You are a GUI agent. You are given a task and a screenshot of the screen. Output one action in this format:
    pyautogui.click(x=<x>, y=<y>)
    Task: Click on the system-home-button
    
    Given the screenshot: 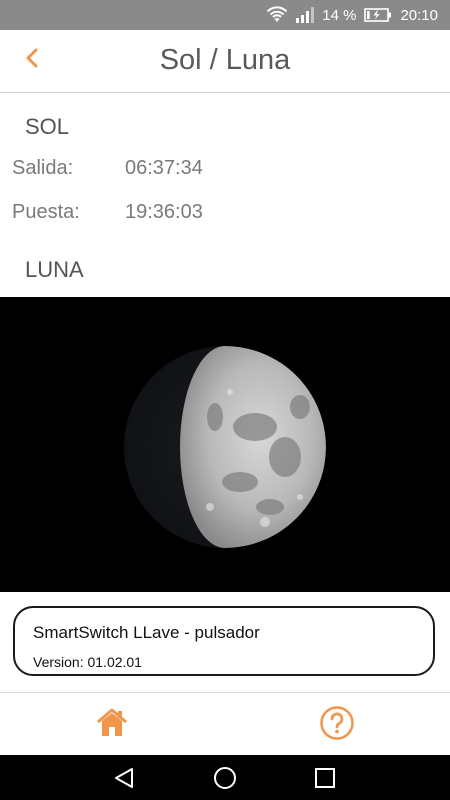 What is the action you would take?
    pyautogui.click(x=225, y=778)
    